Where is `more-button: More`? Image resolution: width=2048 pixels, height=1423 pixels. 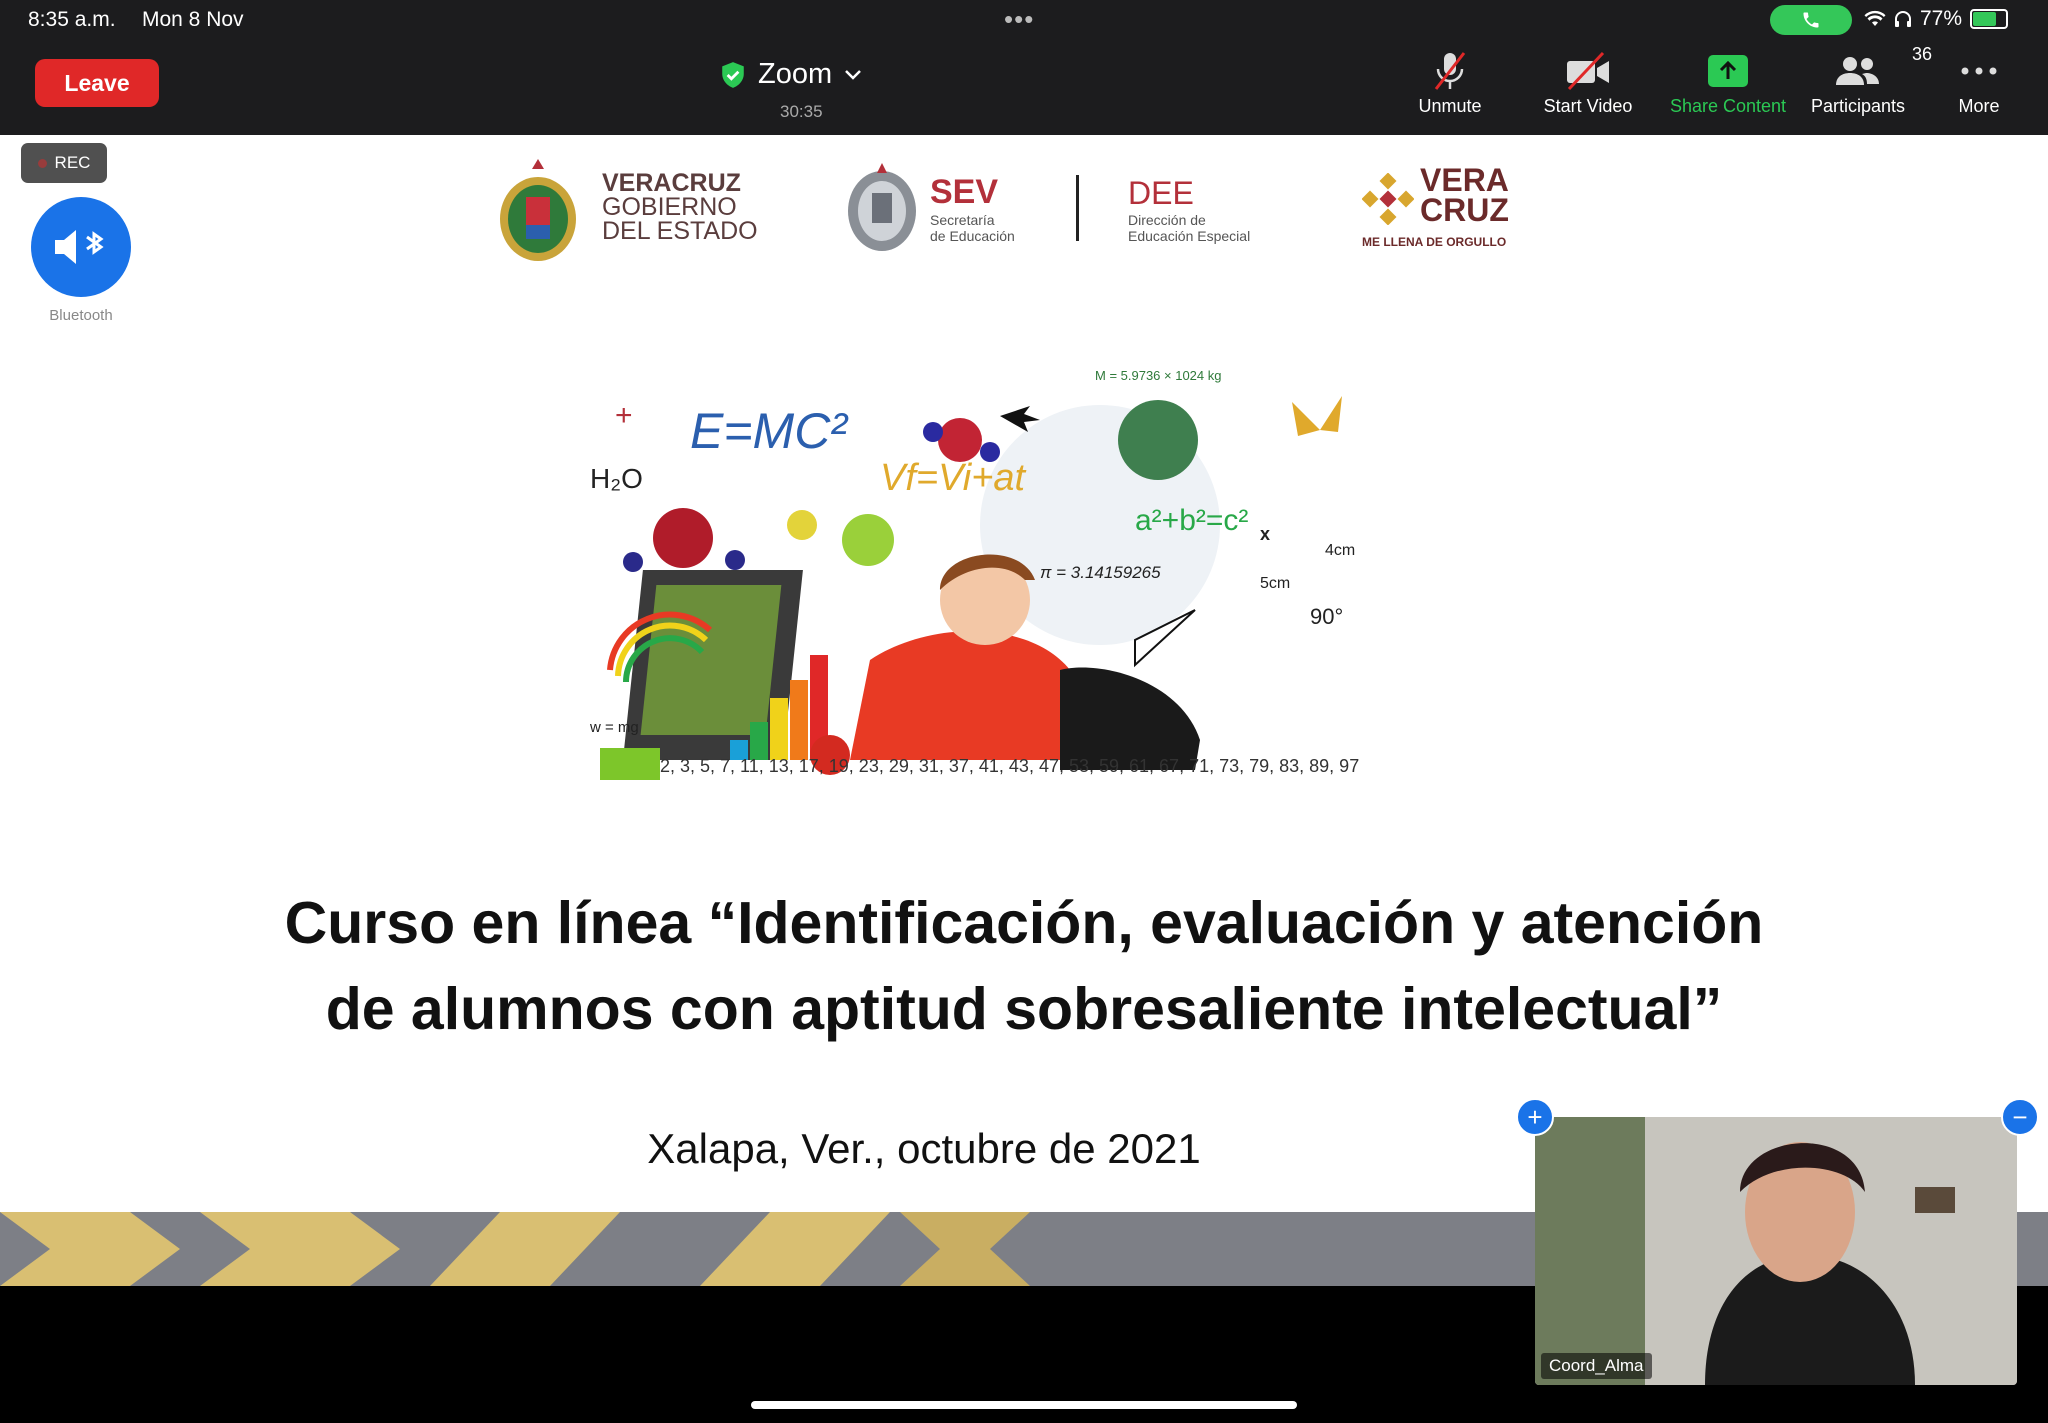
more-button: More is located at coordinates (1979, 89).